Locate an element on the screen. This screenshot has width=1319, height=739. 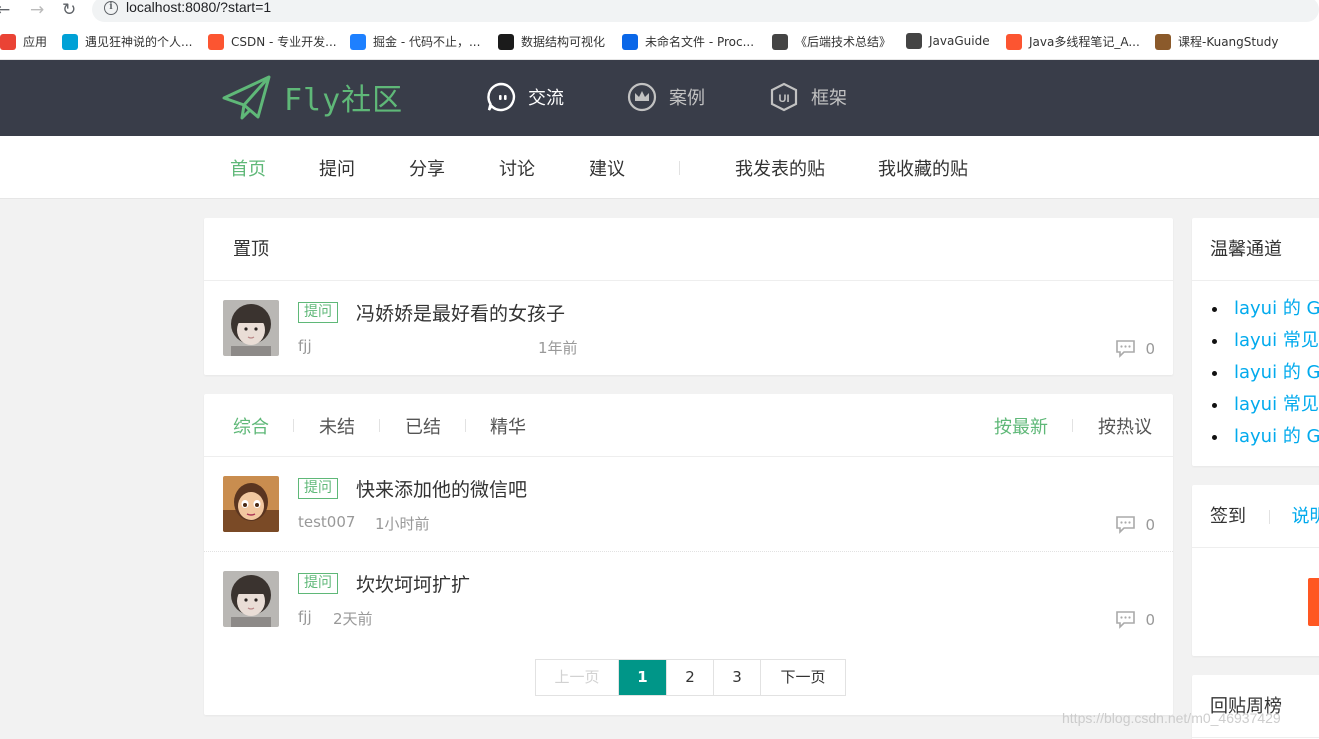
processon-icon is located at coordinates (630, 41).